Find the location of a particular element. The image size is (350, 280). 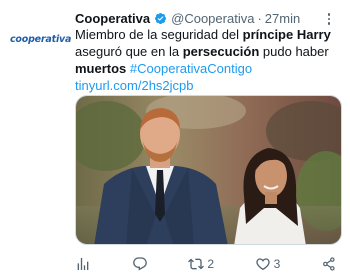

verified-badge-icon is located at coordinates (161, 18).